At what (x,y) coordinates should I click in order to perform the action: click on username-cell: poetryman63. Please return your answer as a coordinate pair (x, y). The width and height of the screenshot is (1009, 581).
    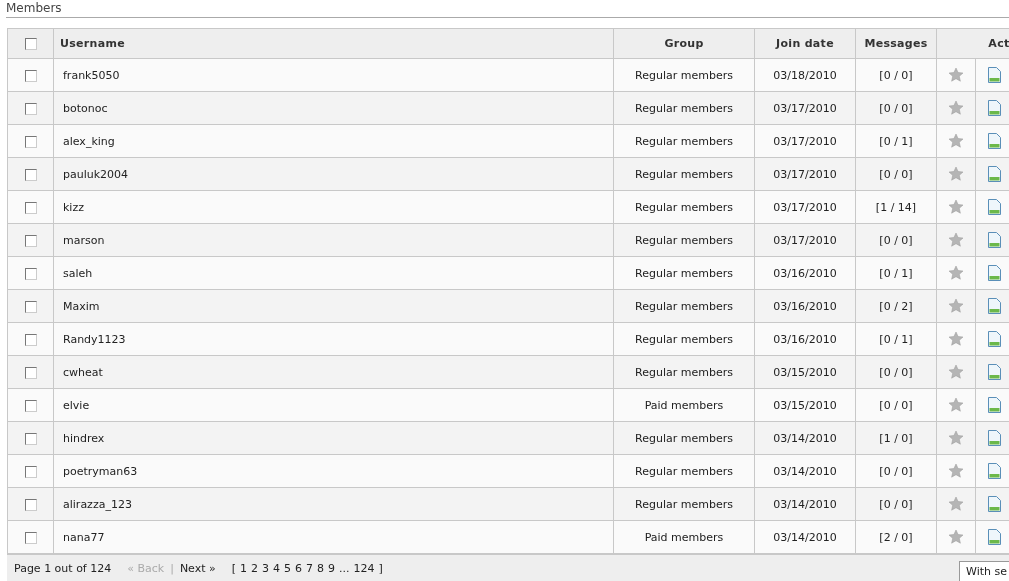
    Looking at the image, I should click on (333, 471).